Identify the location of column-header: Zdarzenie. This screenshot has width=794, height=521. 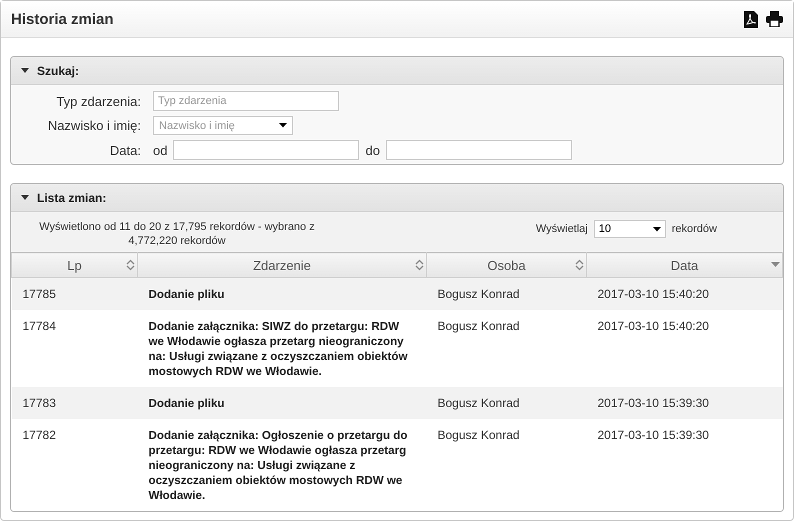
(282, 265).